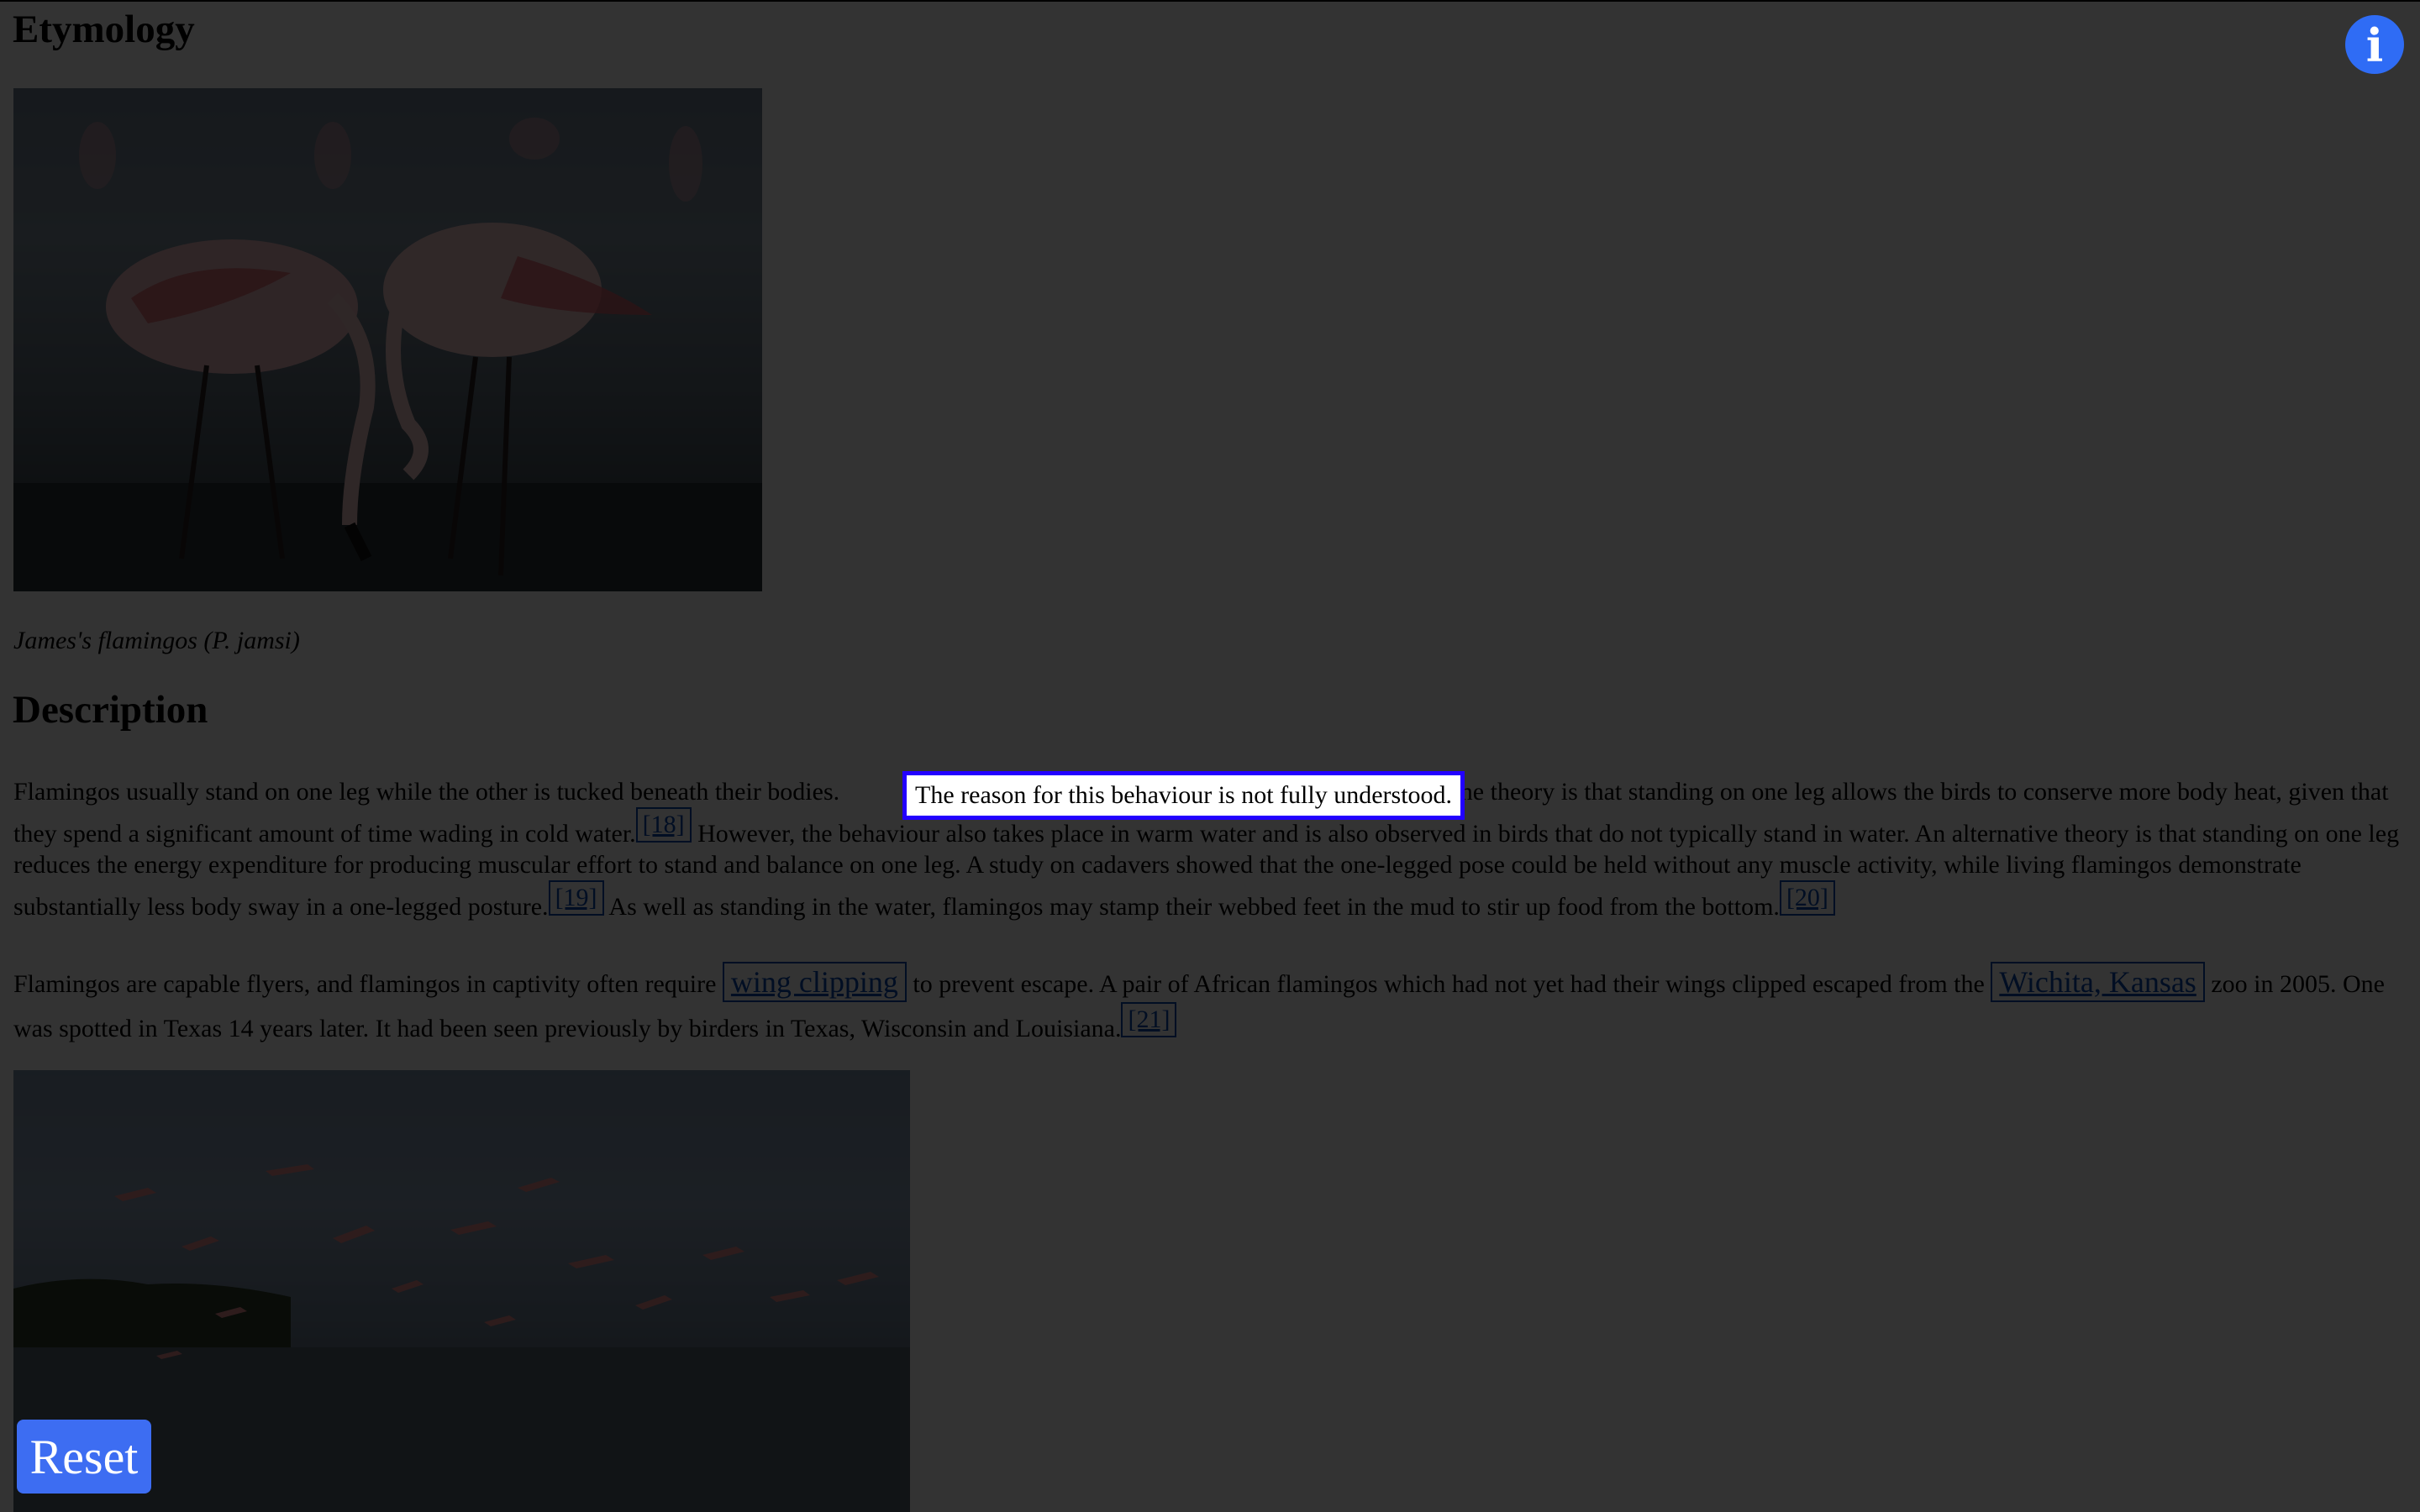 The image size is (2420, 1512). Describe the element at coordinates (84, 1457) in the screenshot. I see `reset-button: Reset` at that location.